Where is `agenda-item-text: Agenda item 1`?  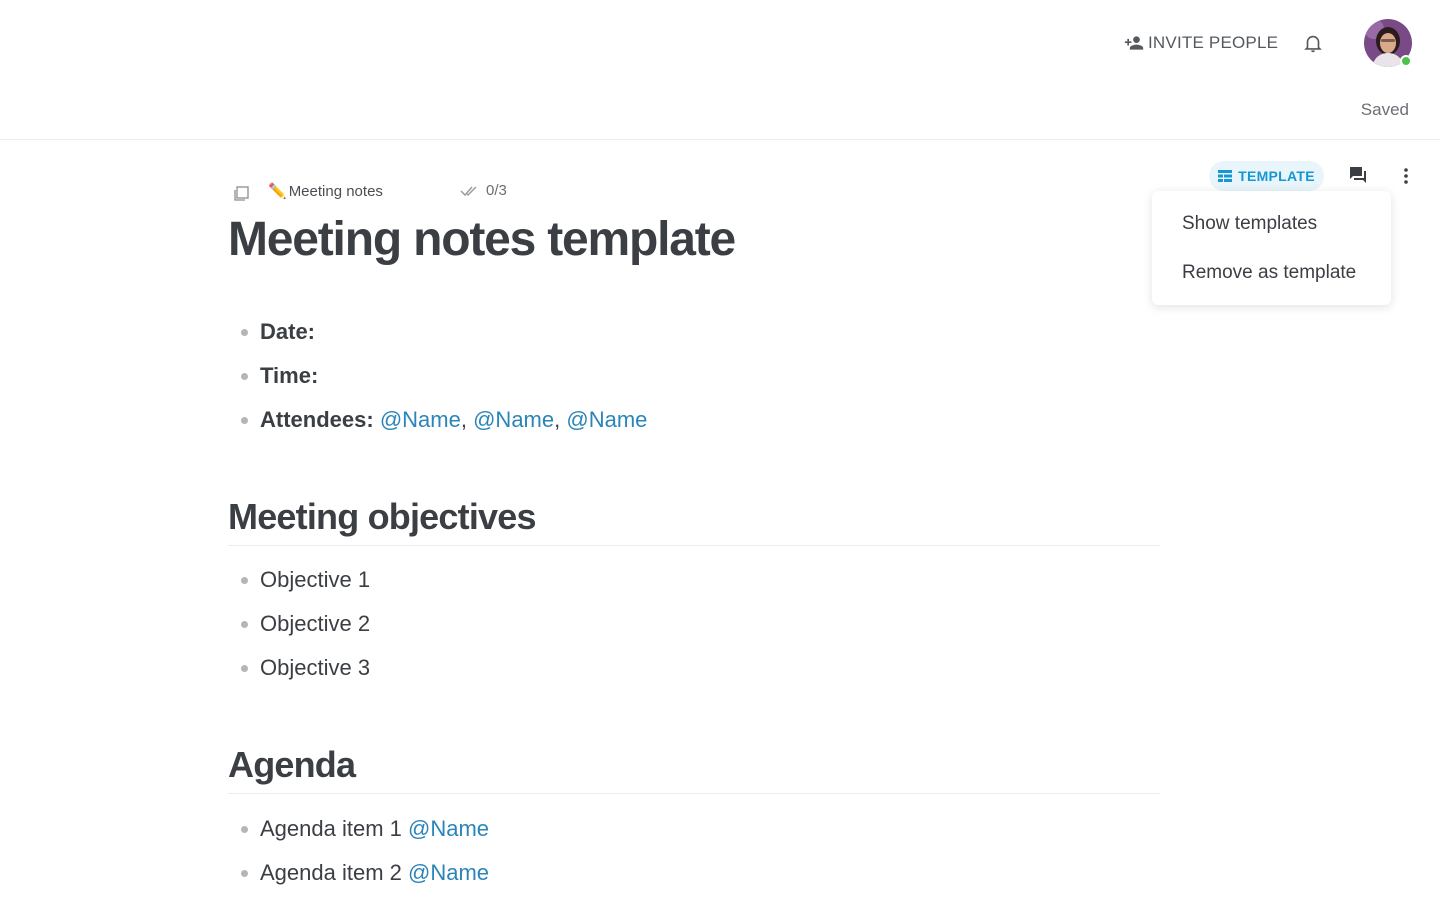
agenda-item-text: Agenda item 1 is located at coordinates (331, 828).